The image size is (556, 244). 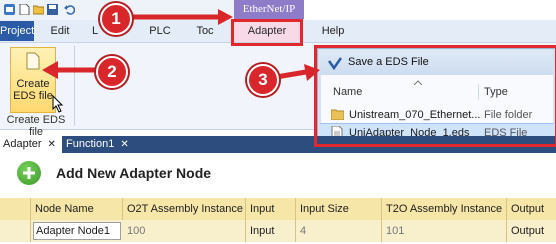 What do you see at coordinates (29, 173) in the screenshot?
I see `plus-icon` at bounding box center [29, 173].